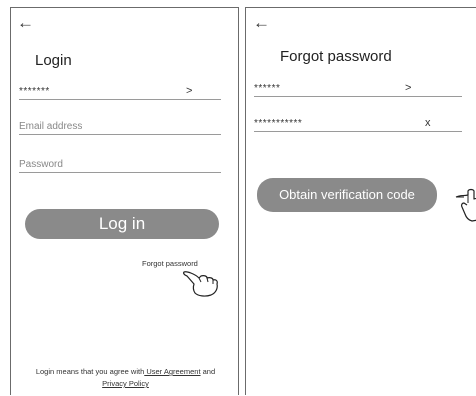  I want to click on clear-icon: x, so click(428, 123).